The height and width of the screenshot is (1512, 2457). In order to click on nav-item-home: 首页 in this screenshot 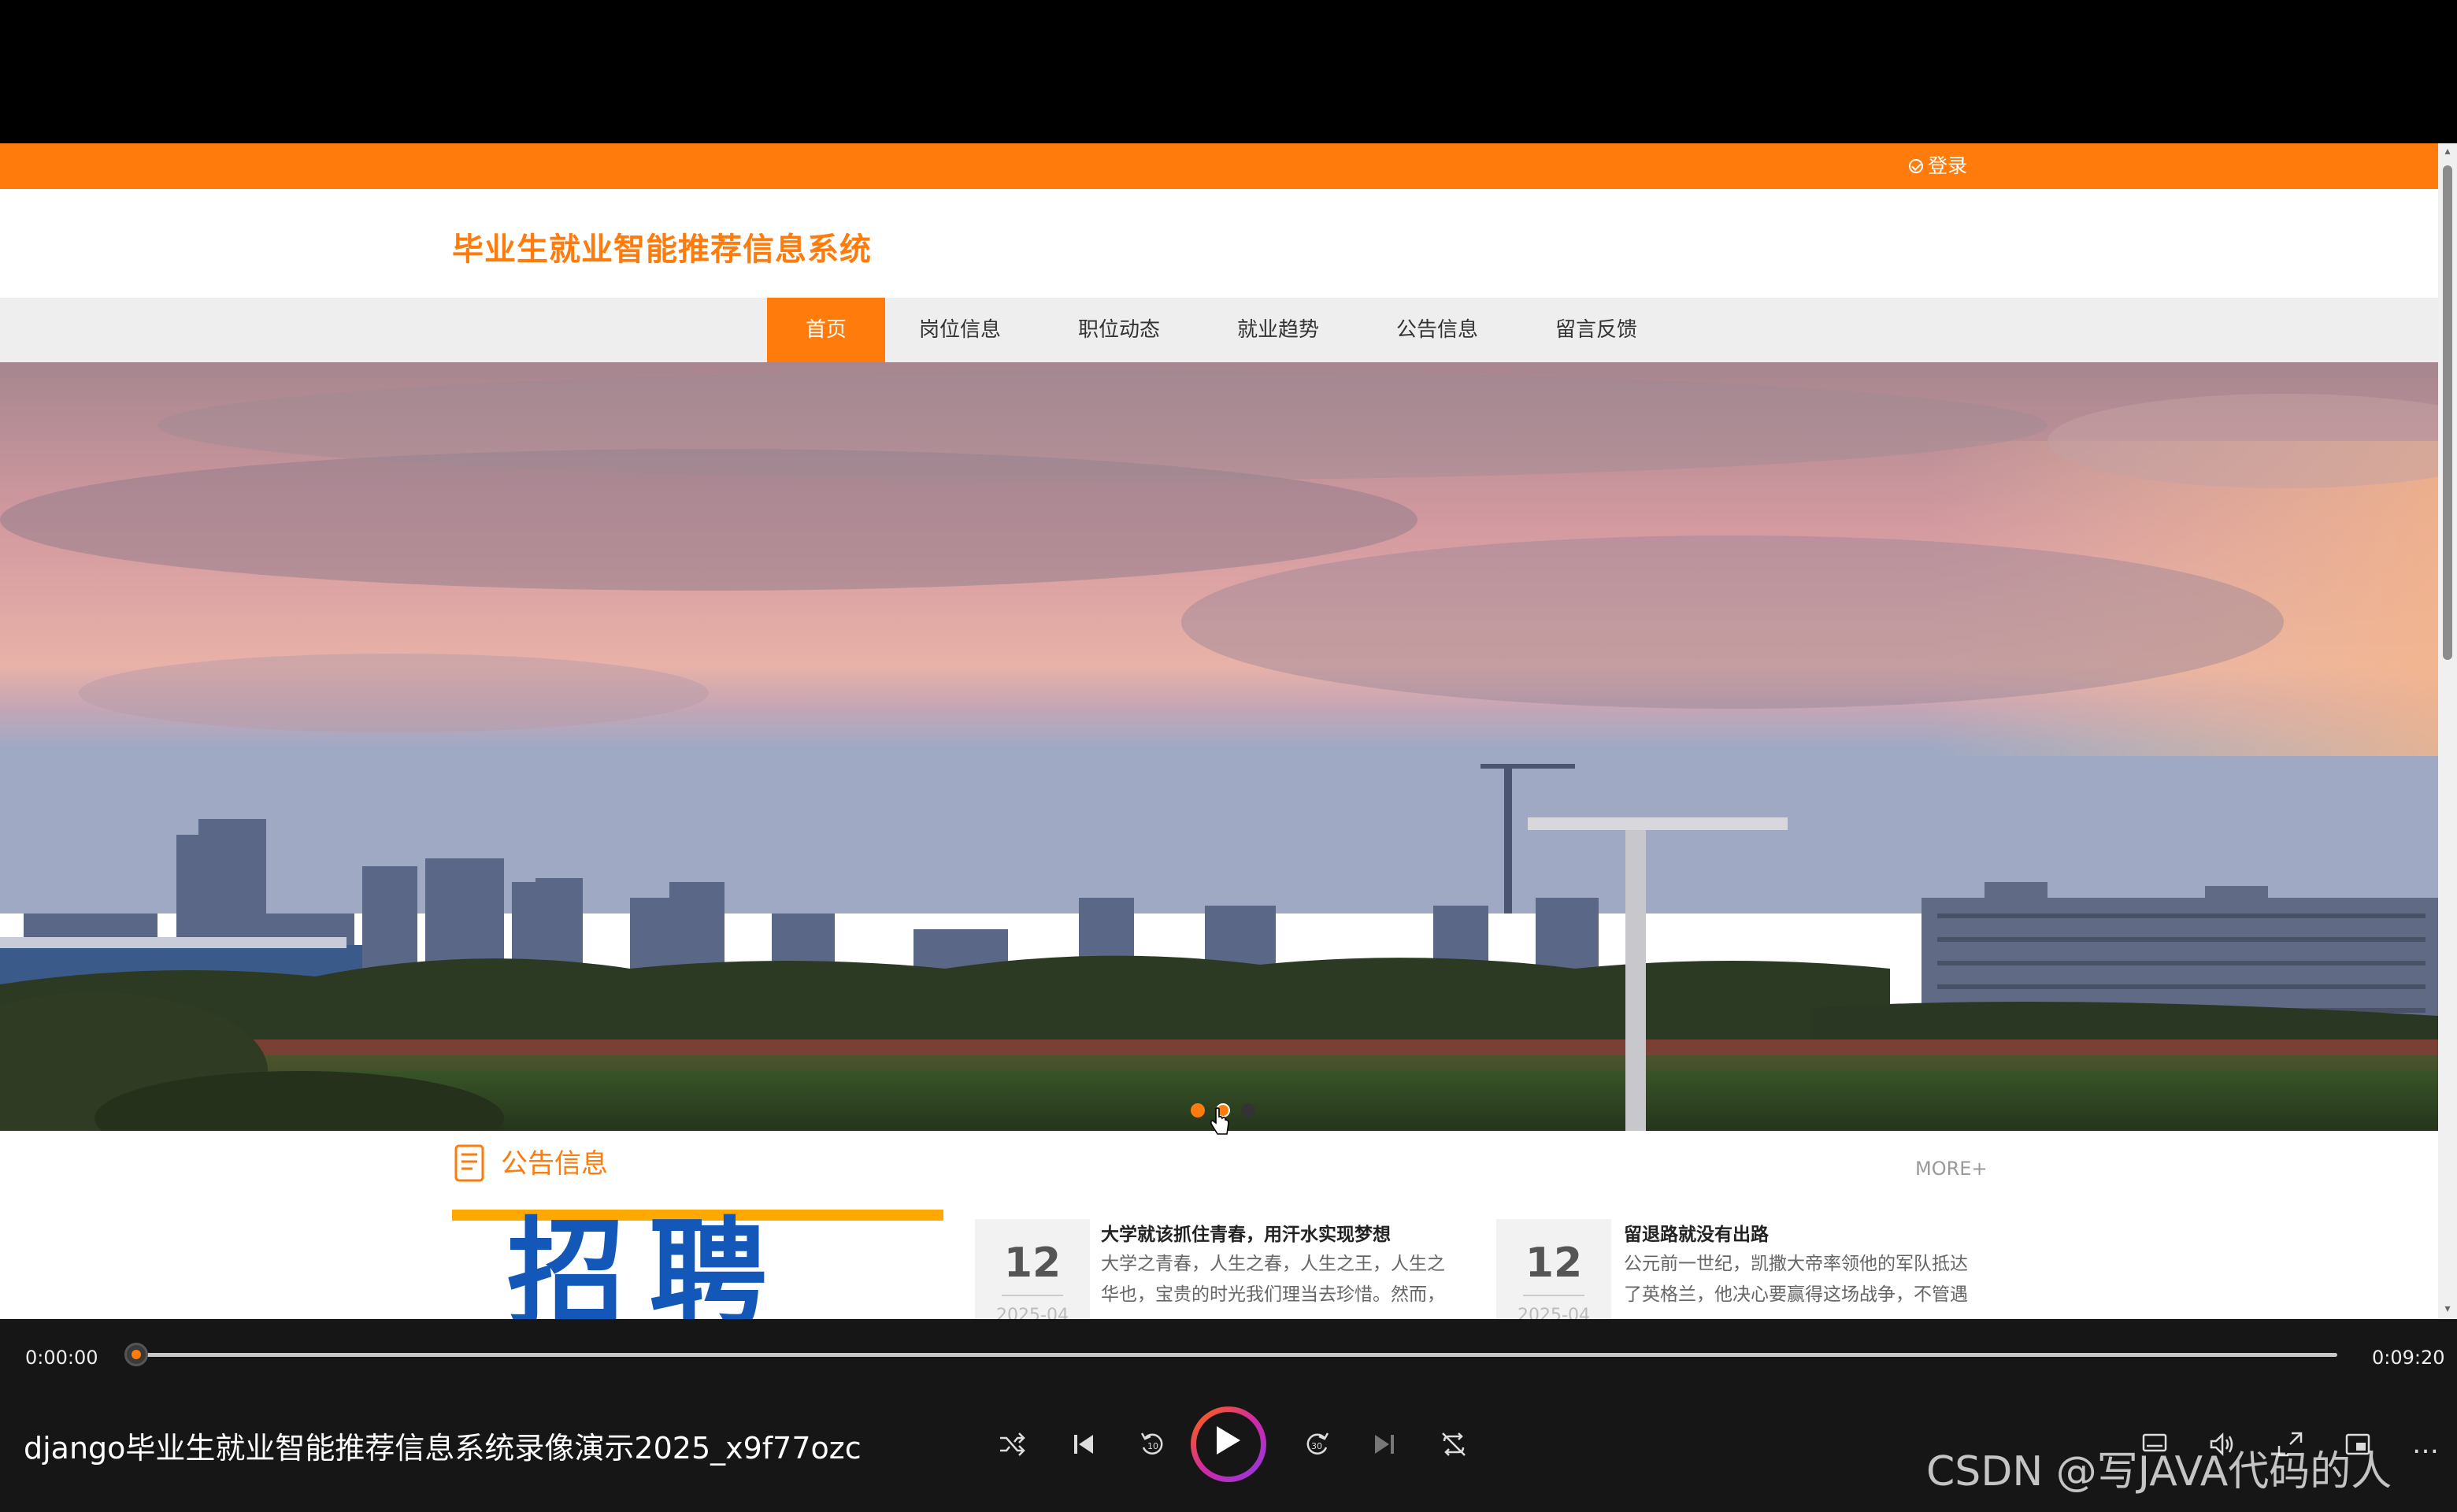, I will do `click(826, 330)`.